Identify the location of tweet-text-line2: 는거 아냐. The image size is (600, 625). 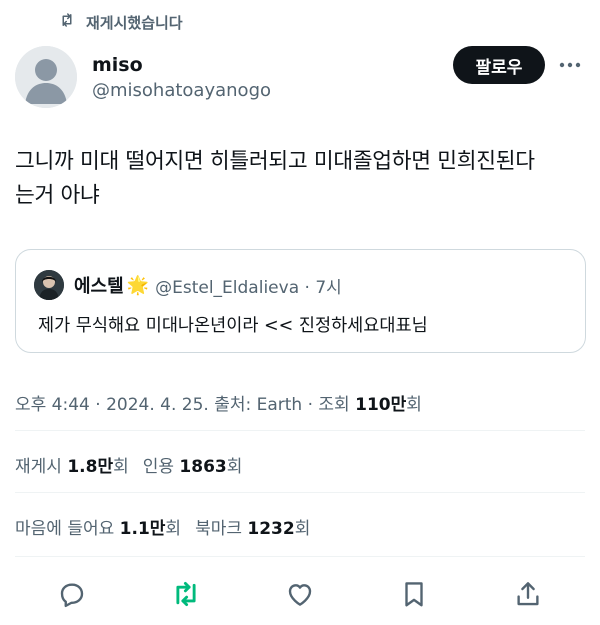
(57, 195).